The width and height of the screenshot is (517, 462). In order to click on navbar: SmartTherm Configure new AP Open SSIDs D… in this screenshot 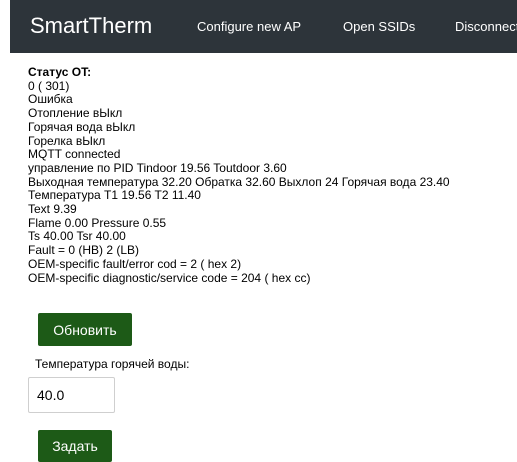, I will do `click(263, 26)`.